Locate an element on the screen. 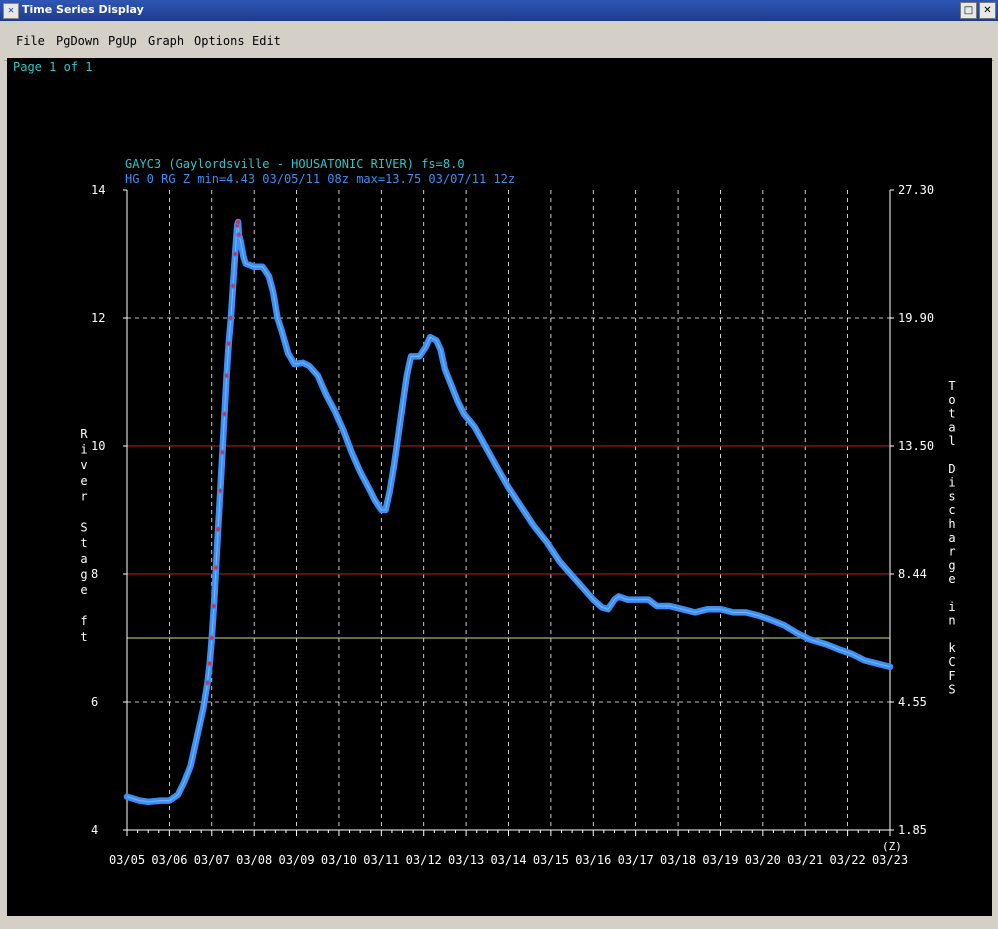 This screenshot has height=929, width=998. x-unit-label: (Z) is located at coordinates (892, 846).